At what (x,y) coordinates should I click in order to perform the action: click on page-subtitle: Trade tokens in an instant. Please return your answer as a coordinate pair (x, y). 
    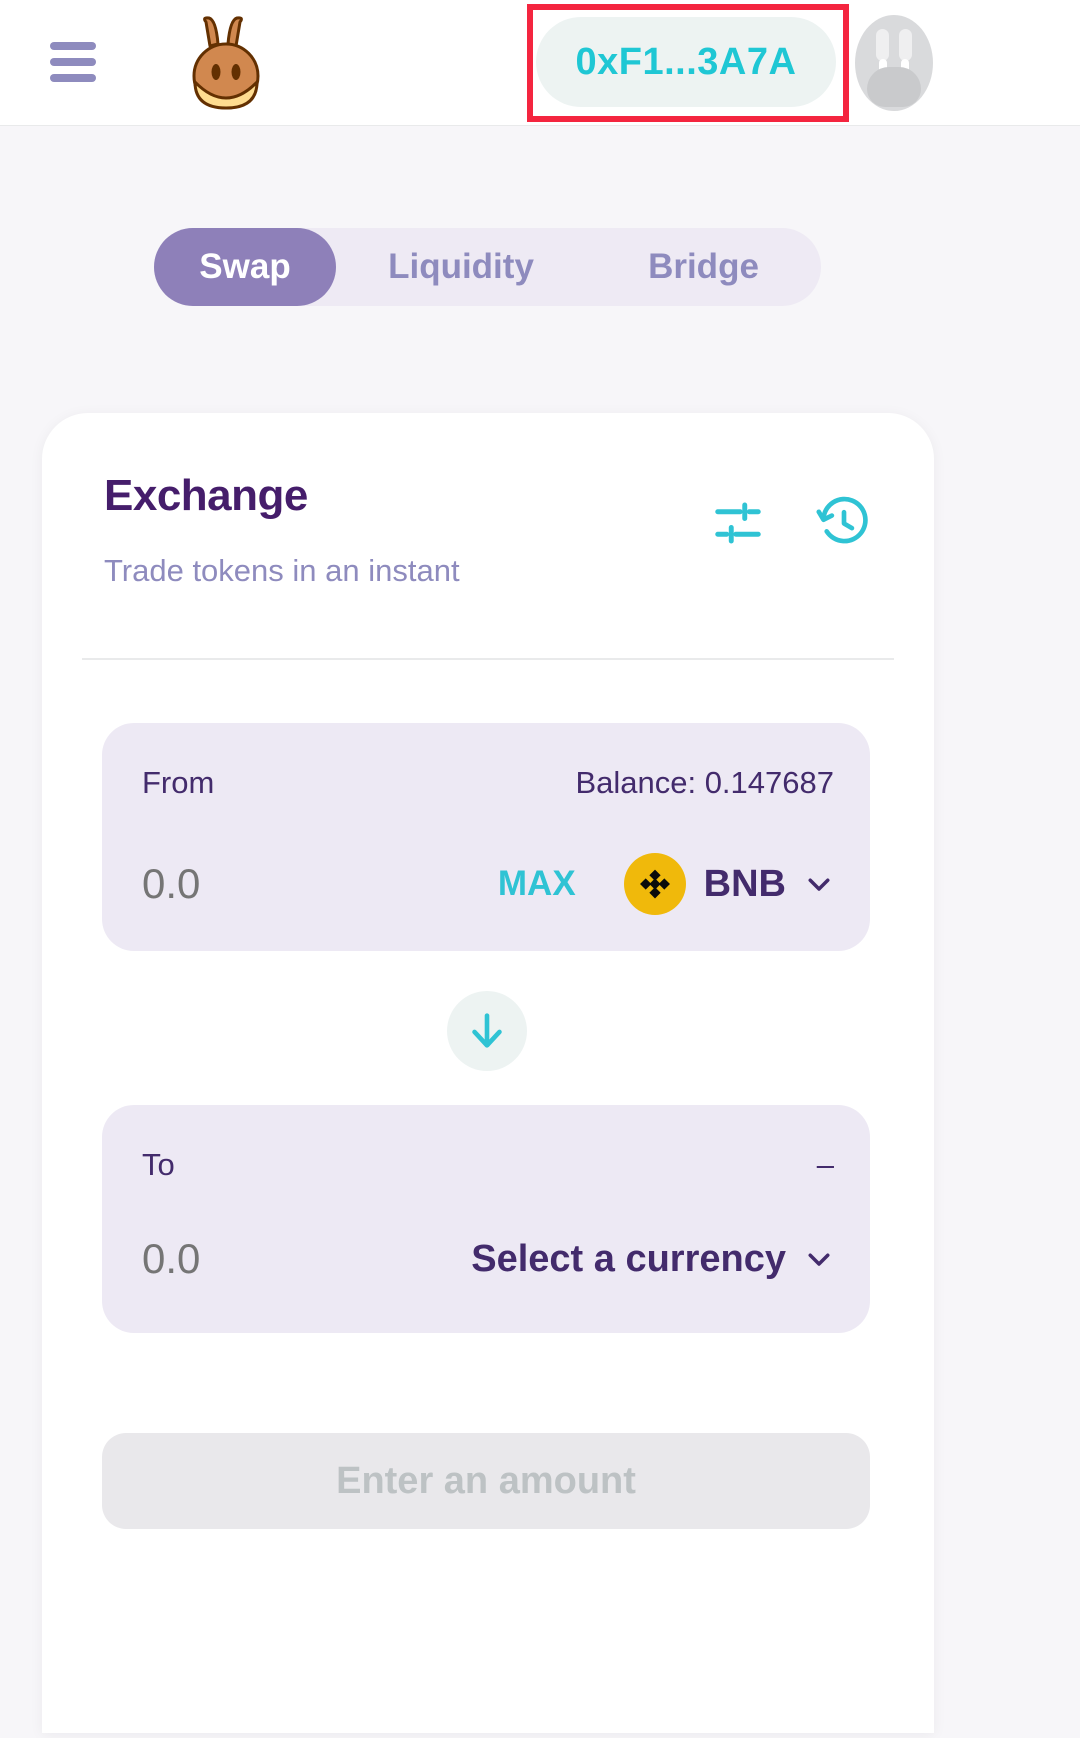
    Looking at the image, I should click on (282, 570).